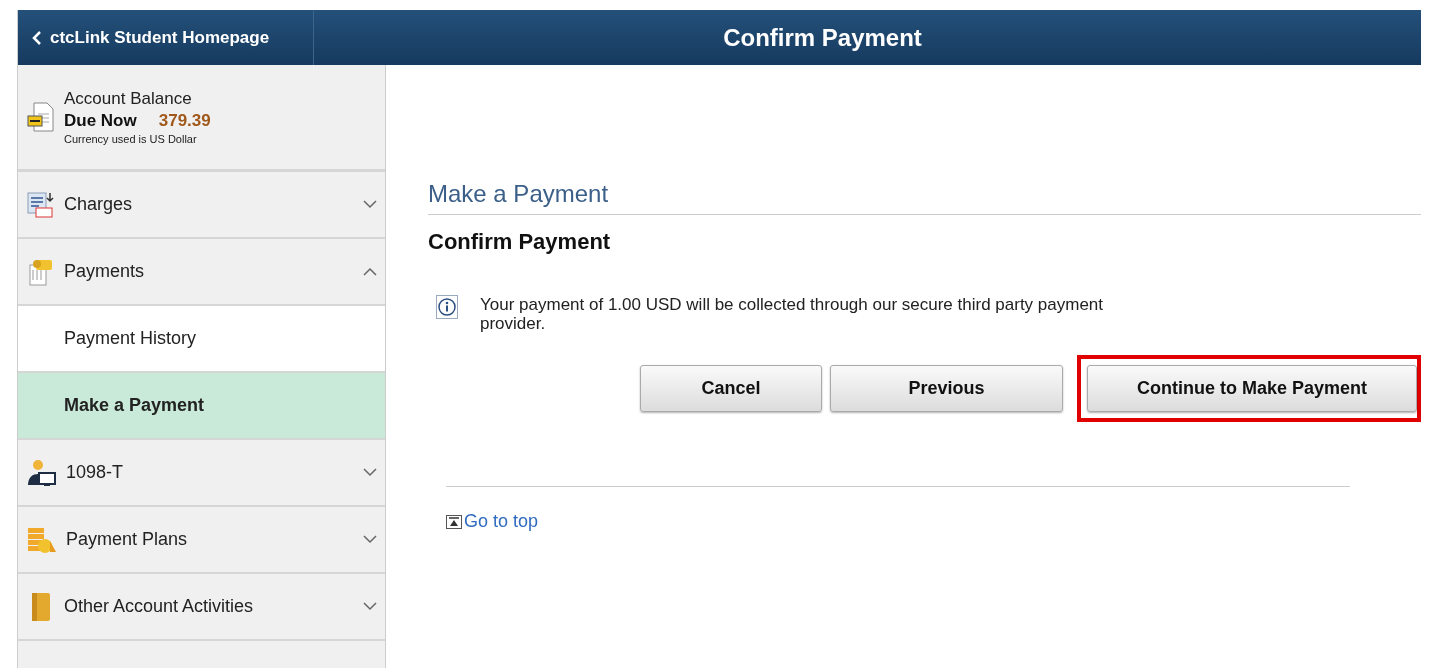 The image size is (1437, 668). I want to click on payment-message: Your payment of 1.00 USD will be collected through our secure third party payment provider., so click(792, 314).